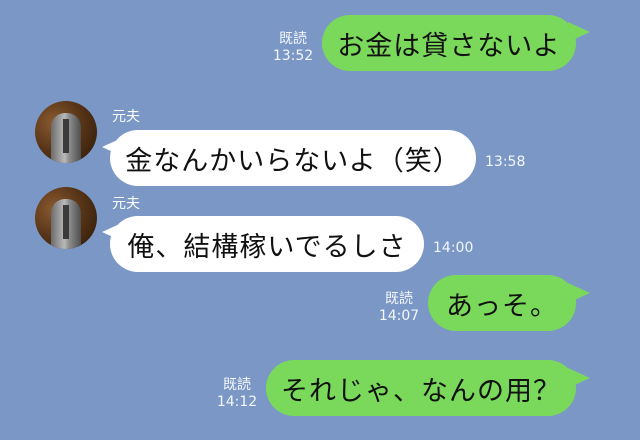 The image size is (640, 440). I want to click on message-bubble-outgoing: それじゃ、なんの用？, so click(421, 388).